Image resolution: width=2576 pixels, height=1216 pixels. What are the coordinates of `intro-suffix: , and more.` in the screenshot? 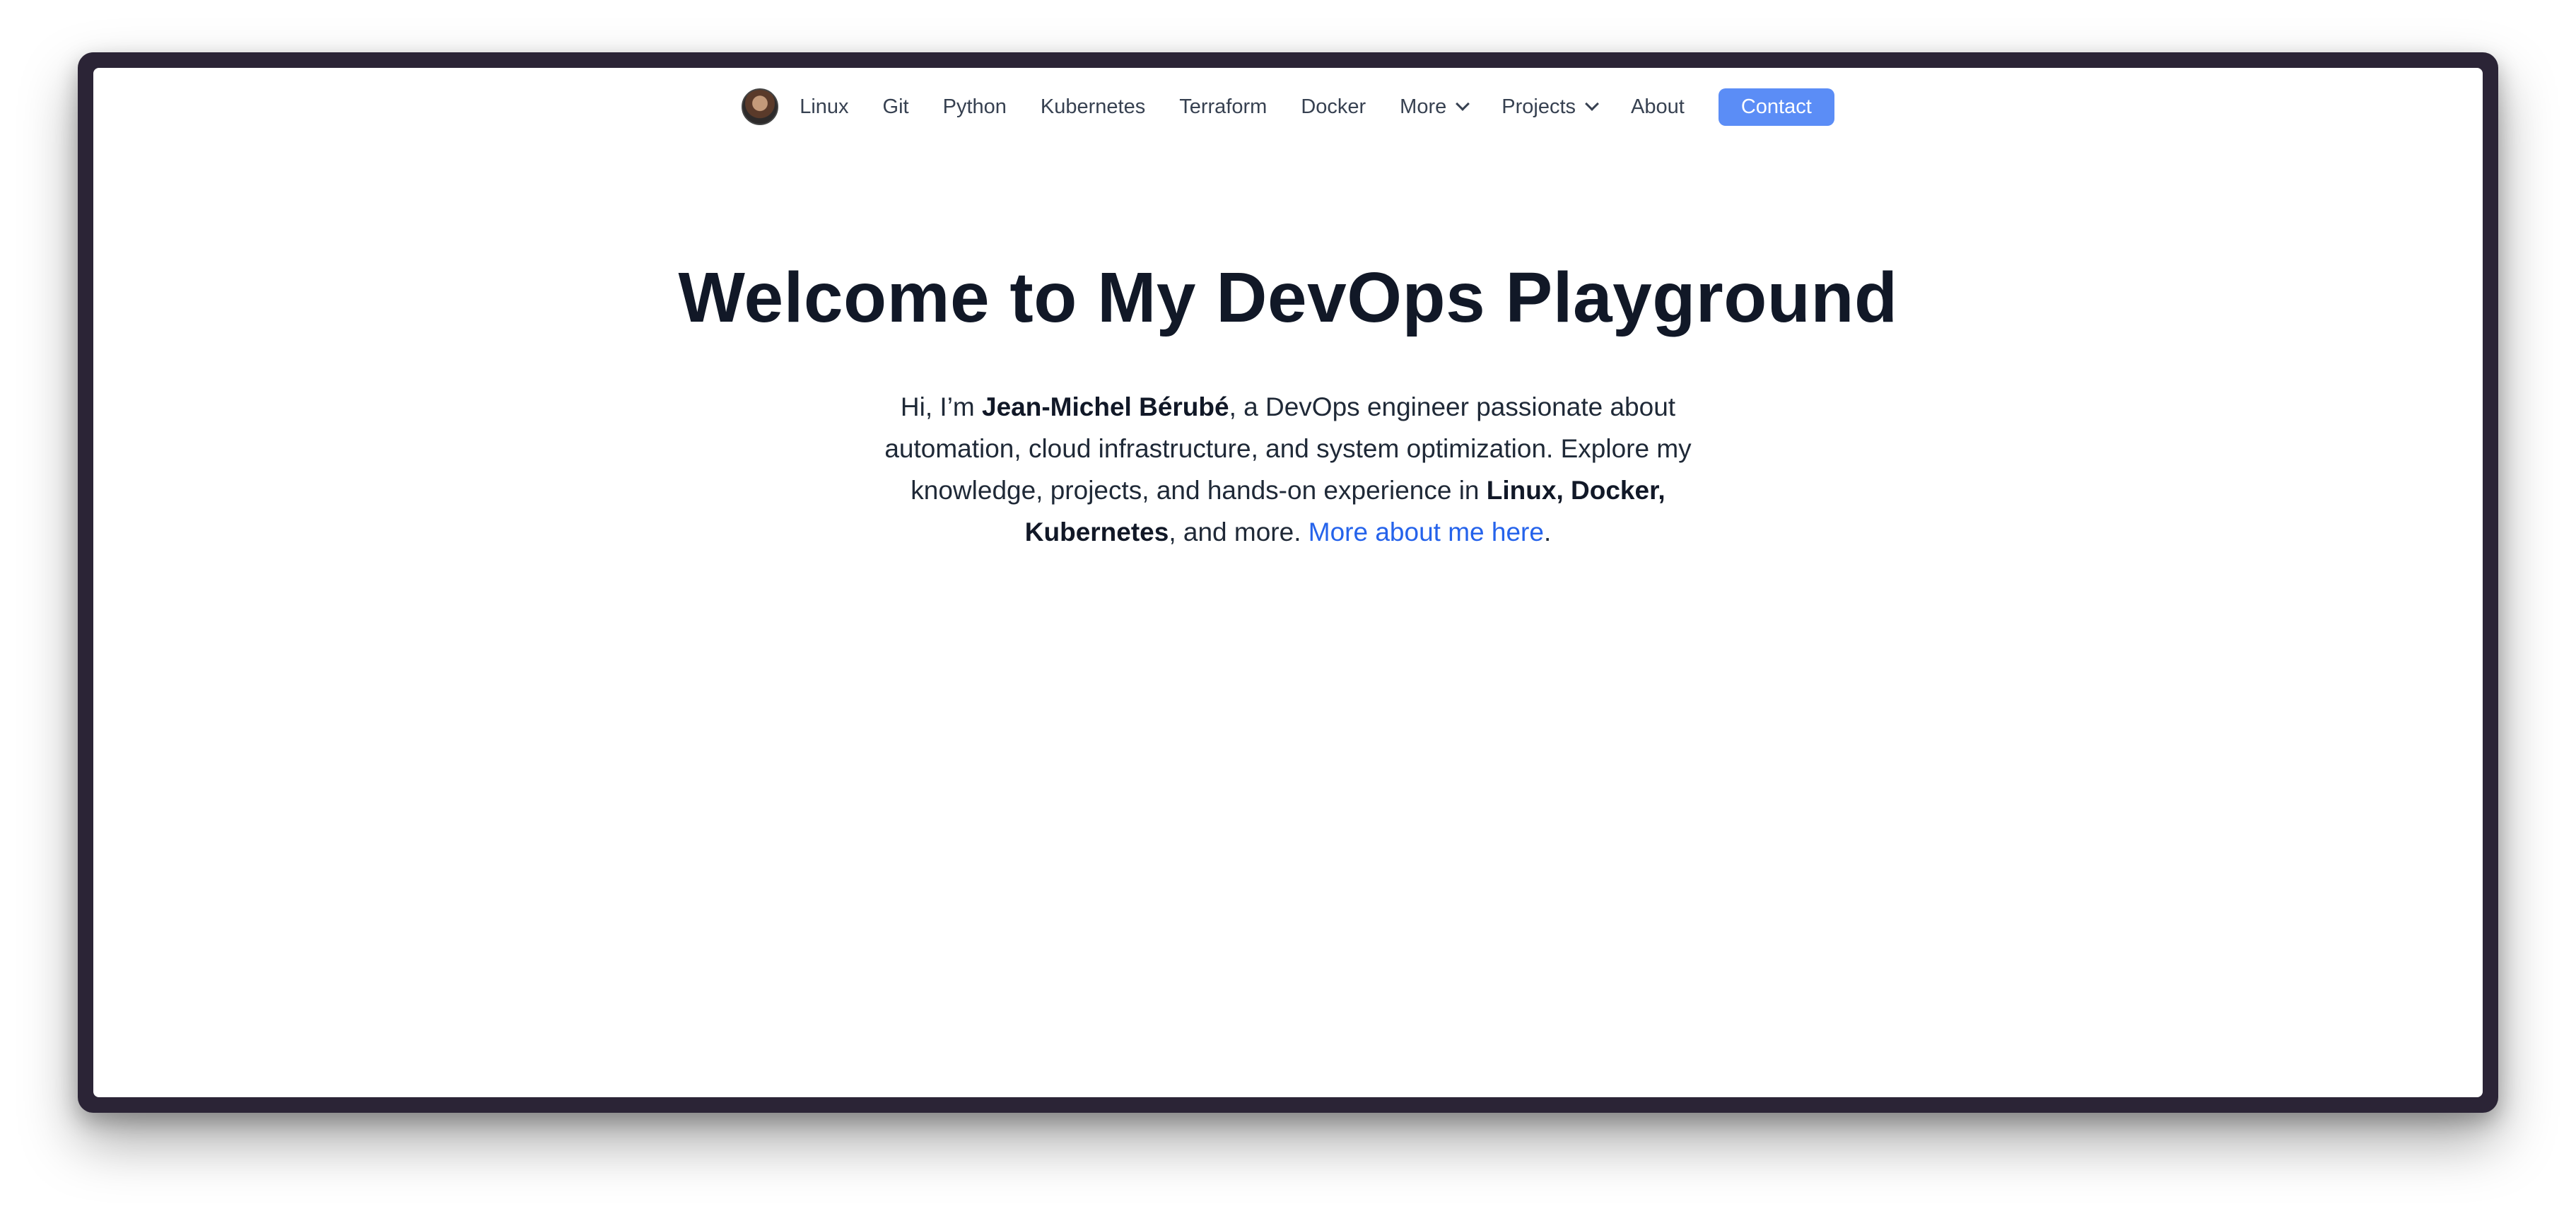 It's located at (1239, 532).